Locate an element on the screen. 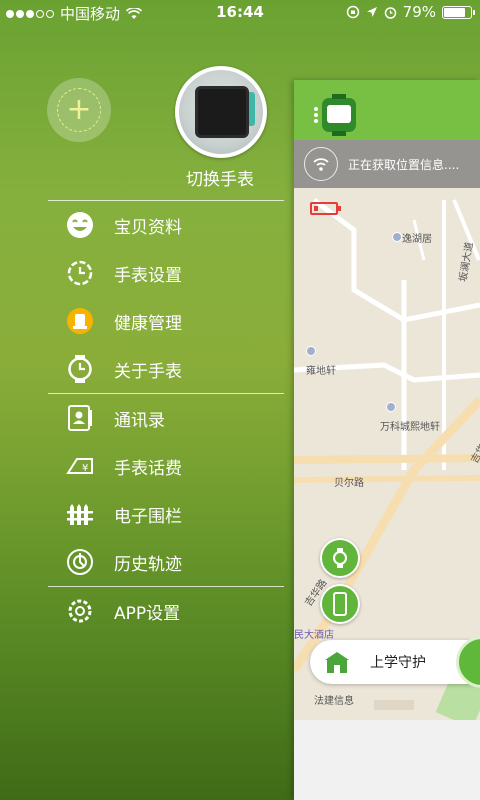  more-icon is located at coordinates (316, 115).